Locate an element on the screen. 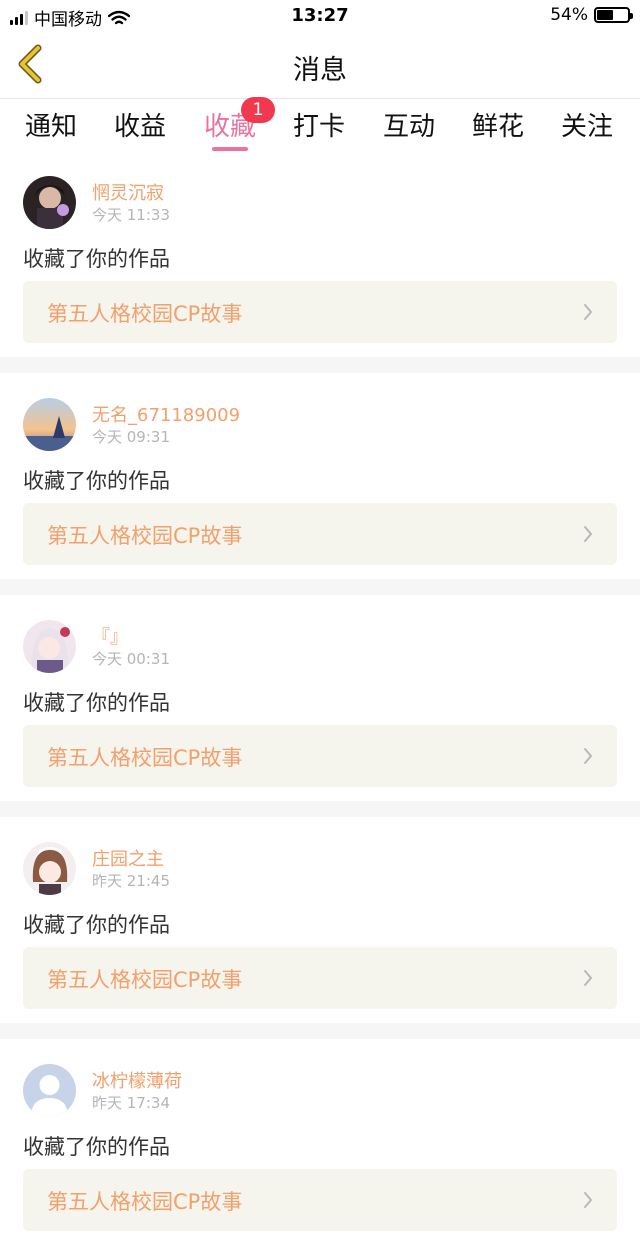 This screenshot has height=1245, width=640. status-bar: 中国移动 13:27 54% is located at coordinates (320, 16).